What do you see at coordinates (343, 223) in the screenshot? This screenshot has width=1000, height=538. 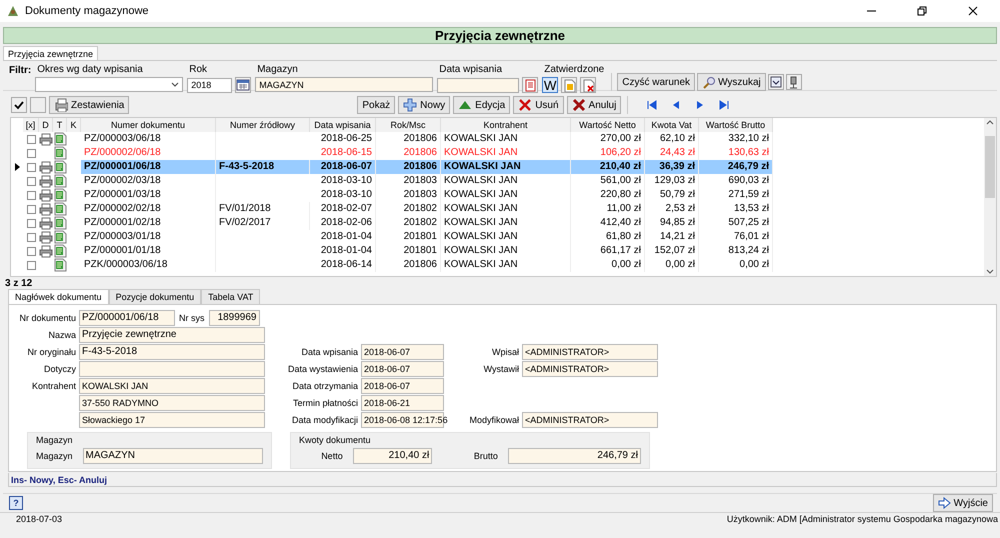 I see `table-cell: 2018-02-06` at bounding box center [343, 223].